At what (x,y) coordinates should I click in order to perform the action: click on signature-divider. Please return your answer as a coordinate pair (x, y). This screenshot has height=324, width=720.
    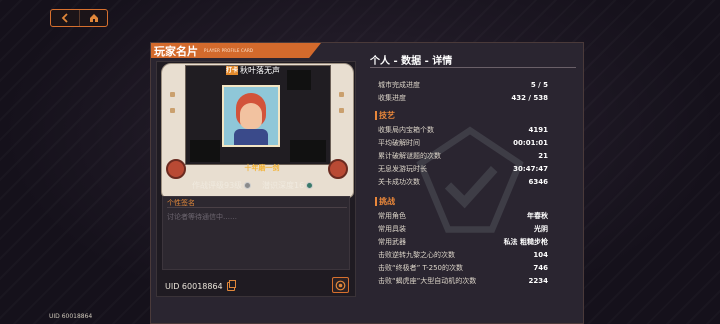
    Looking at the image, I should click on (257, 207).